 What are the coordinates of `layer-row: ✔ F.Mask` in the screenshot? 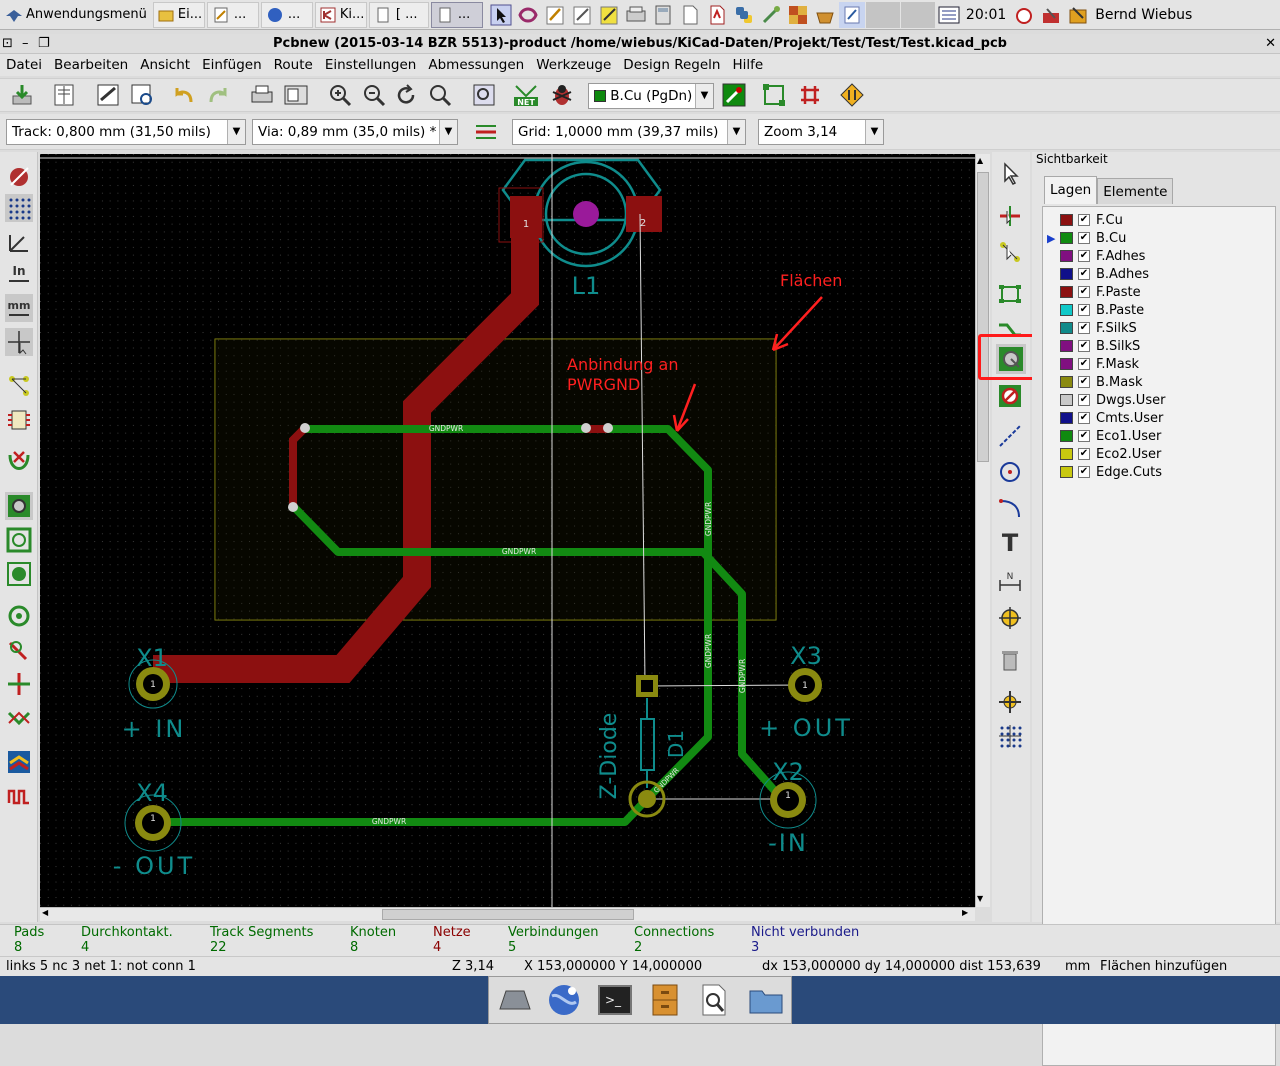 It's located at (1159, 364).